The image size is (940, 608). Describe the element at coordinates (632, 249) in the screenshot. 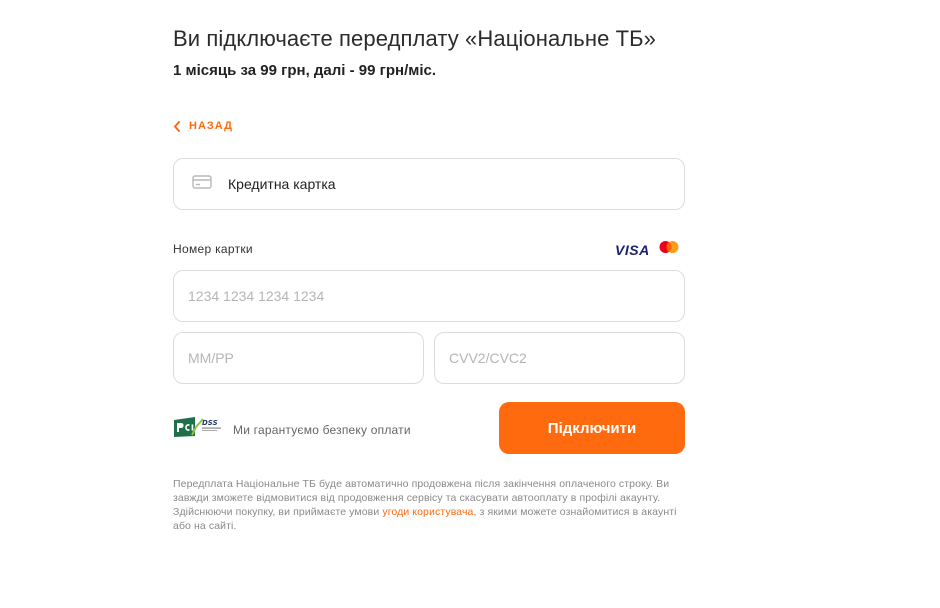

I see `visa-logo: VISA` at that location.